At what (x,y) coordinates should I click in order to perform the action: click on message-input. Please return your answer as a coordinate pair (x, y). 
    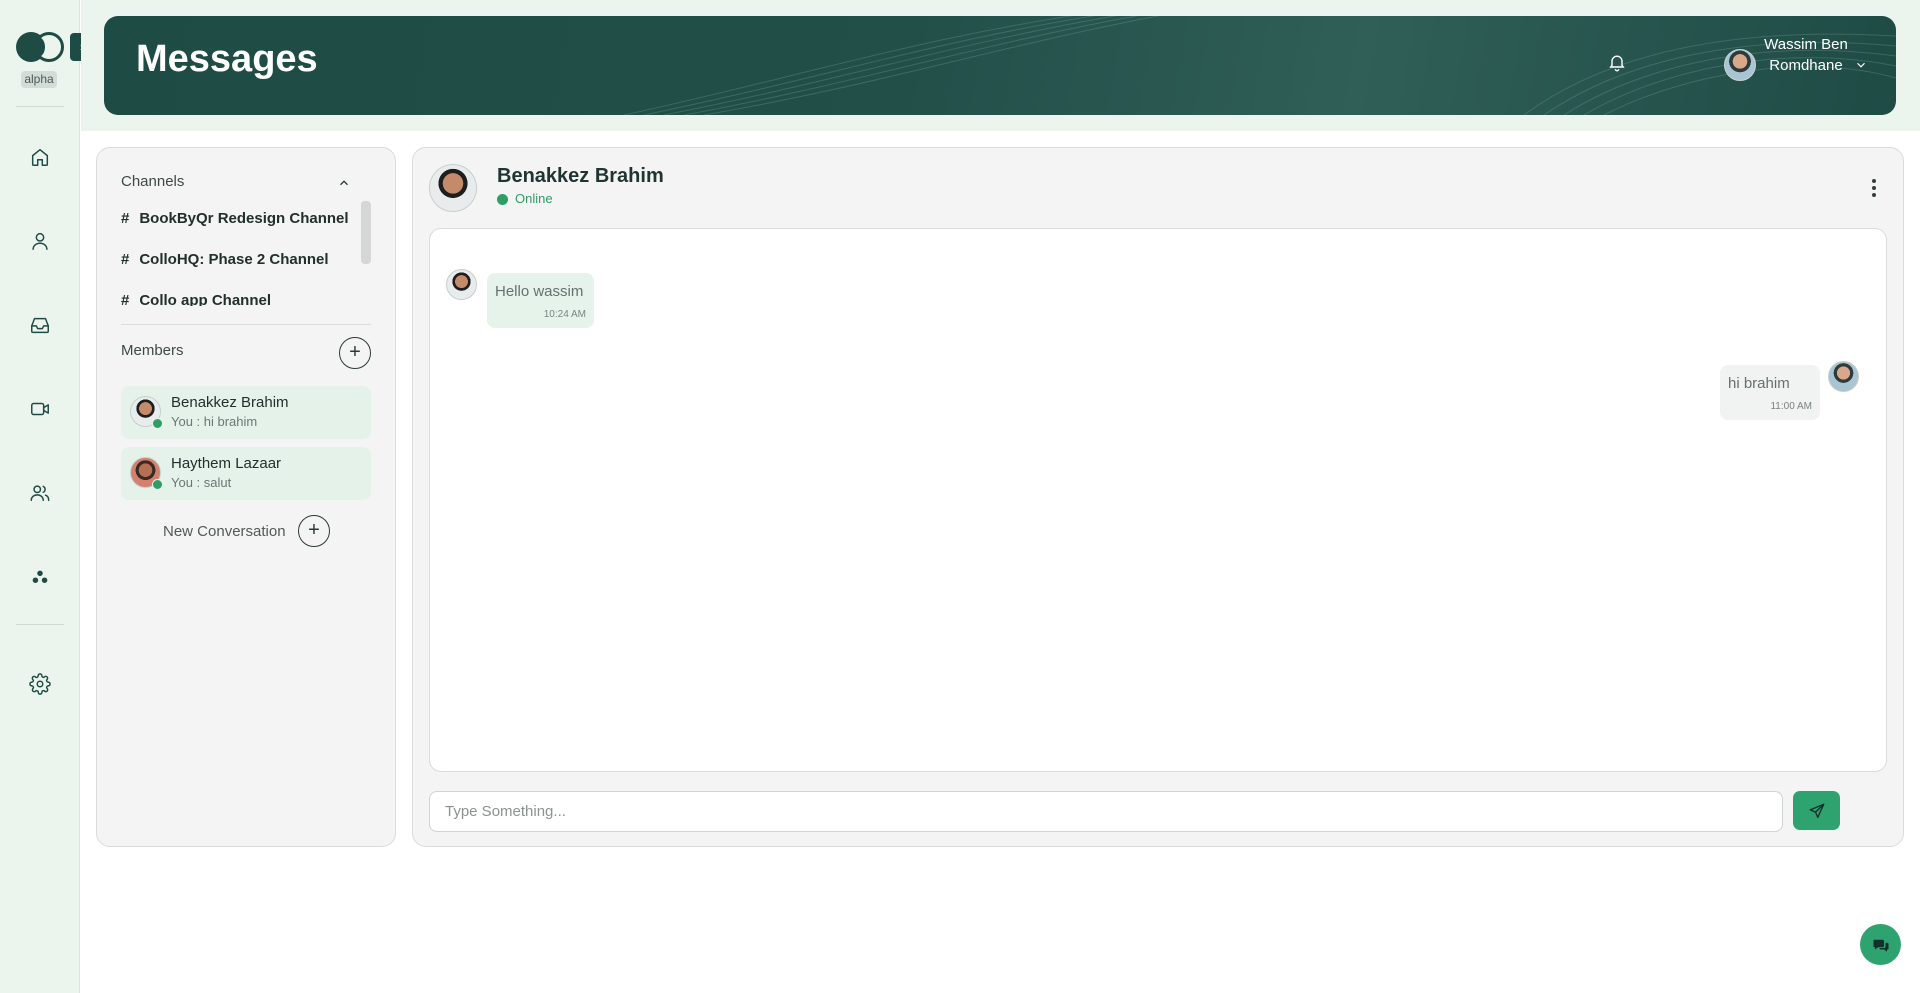
    Looking at the image, I should click on (1106, 811).